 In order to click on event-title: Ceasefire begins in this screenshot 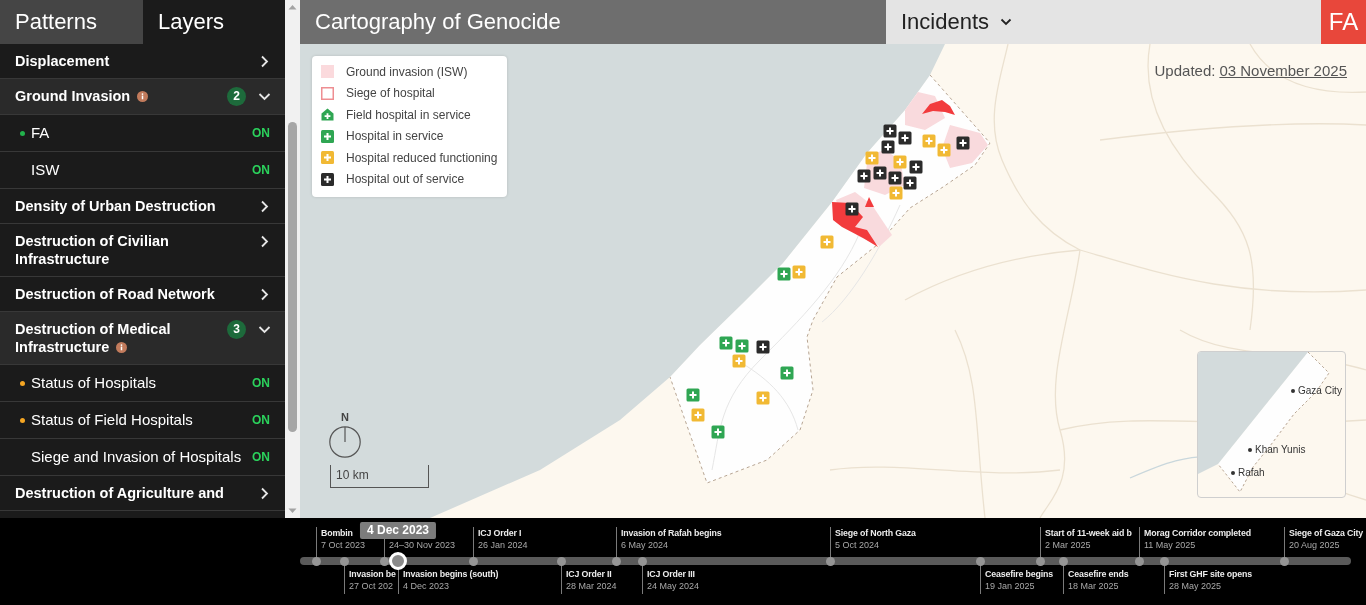, I will do `click(1019, 574)`.